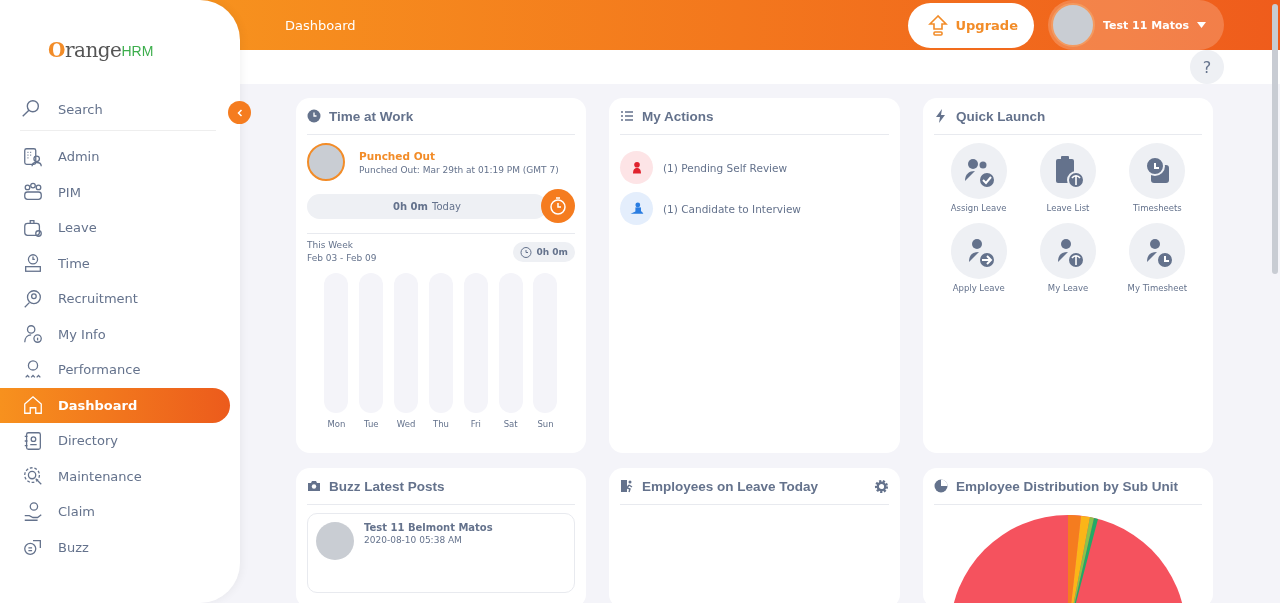 This screenshot has height=603, width=1280. I want to click on camera-icon, so click(314, 486).